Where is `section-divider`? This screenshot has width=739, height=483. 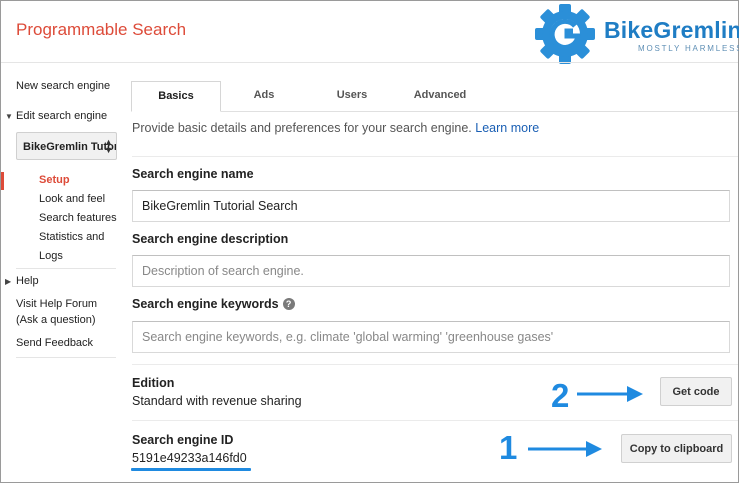 section-divider is located at coordinates (435, 156).